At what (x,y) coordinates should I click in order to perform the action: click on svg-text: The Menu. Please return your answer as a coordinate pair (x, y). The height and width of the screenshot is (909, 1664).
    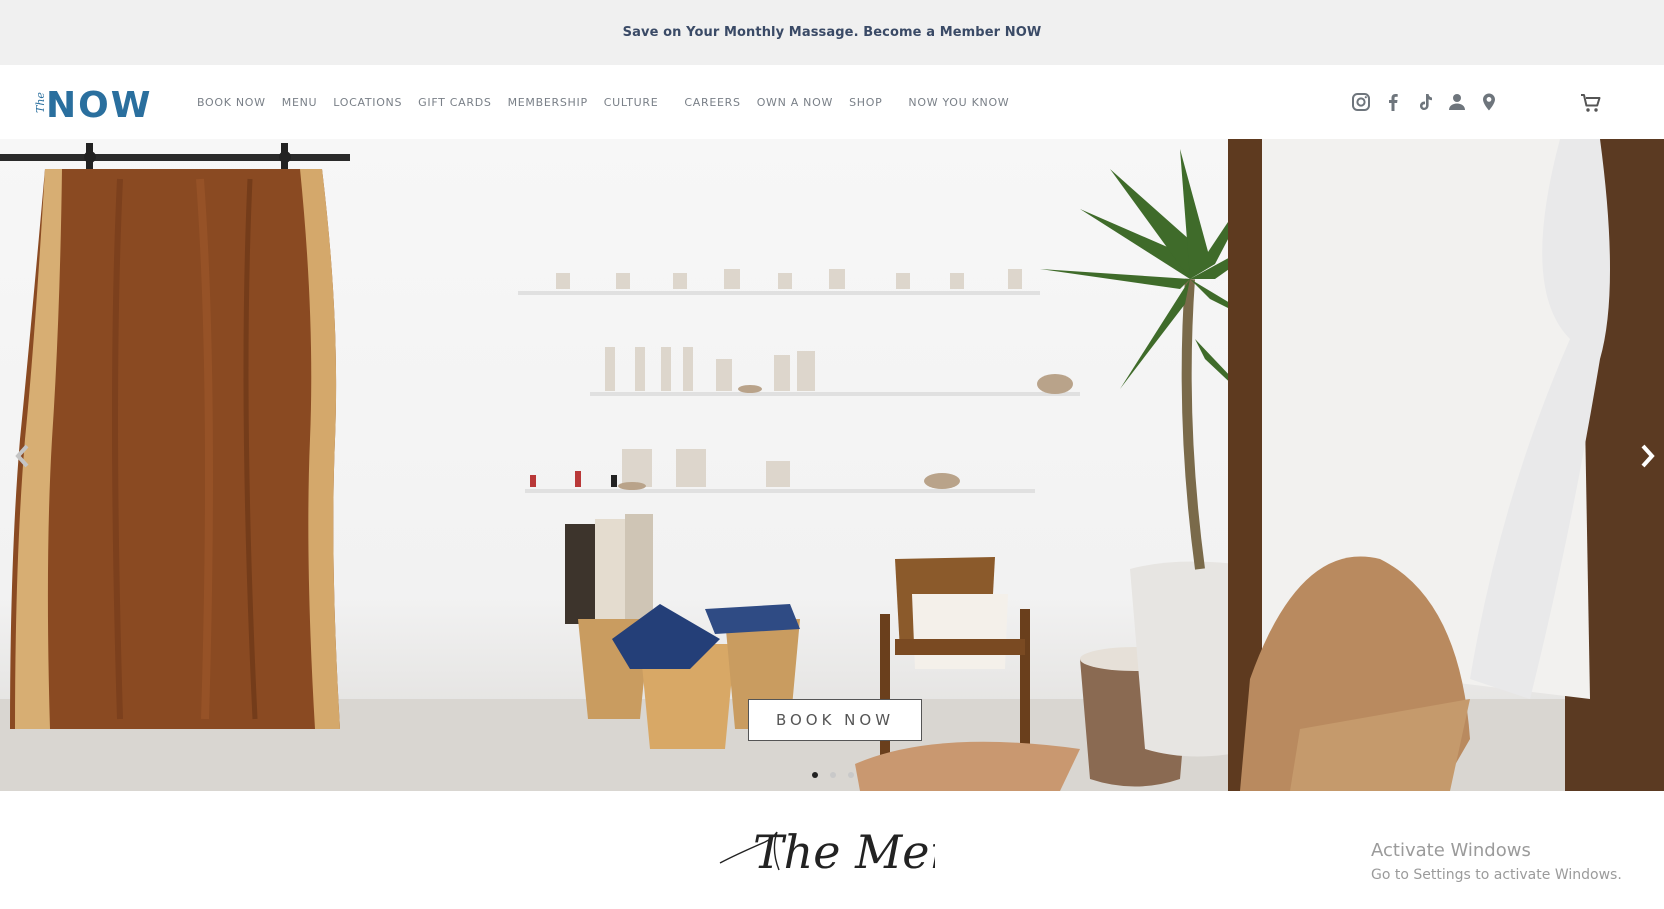
    Looking at the image, I should click on (844, 852).